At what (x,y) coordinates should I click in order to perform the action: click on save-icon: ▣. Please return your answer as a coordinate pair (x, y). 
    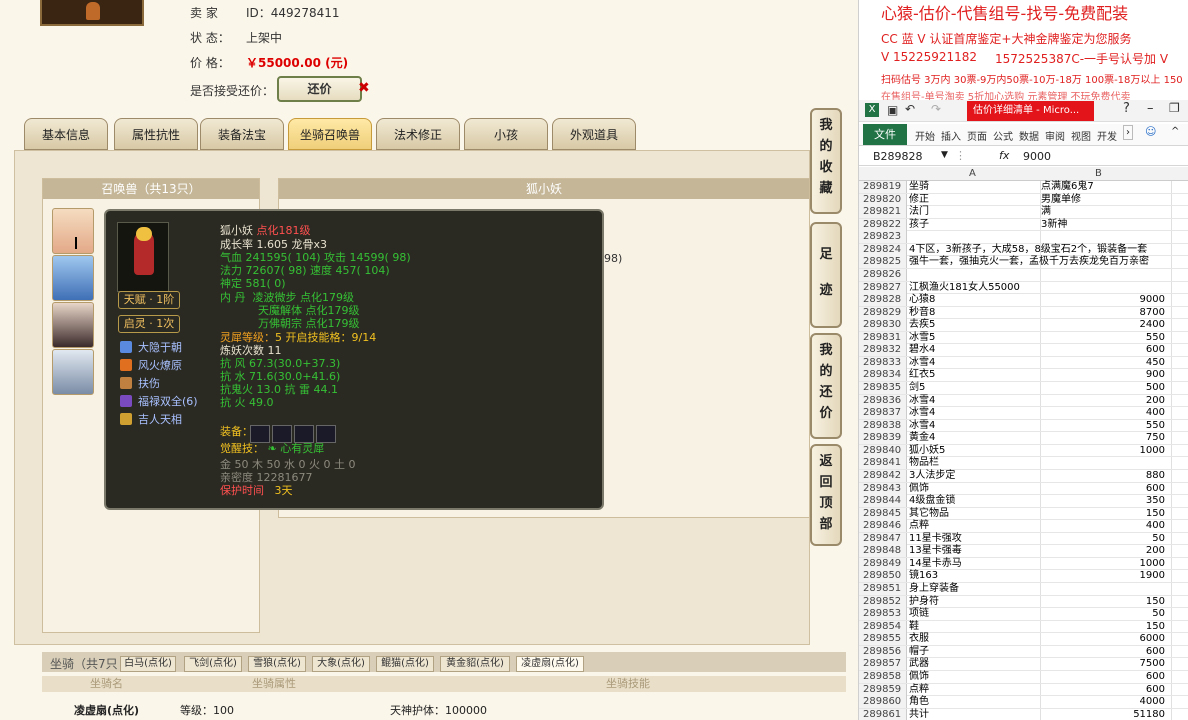
    Looking at the image, I should click on (892, 110).